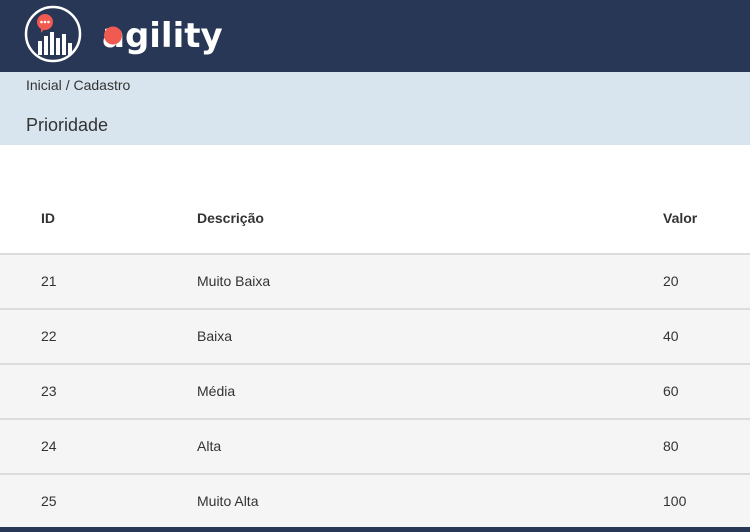 This screenshot has height=532, width=750. I want to click on breadcrumb: Inicial / Cadastro, so click(78, 85).